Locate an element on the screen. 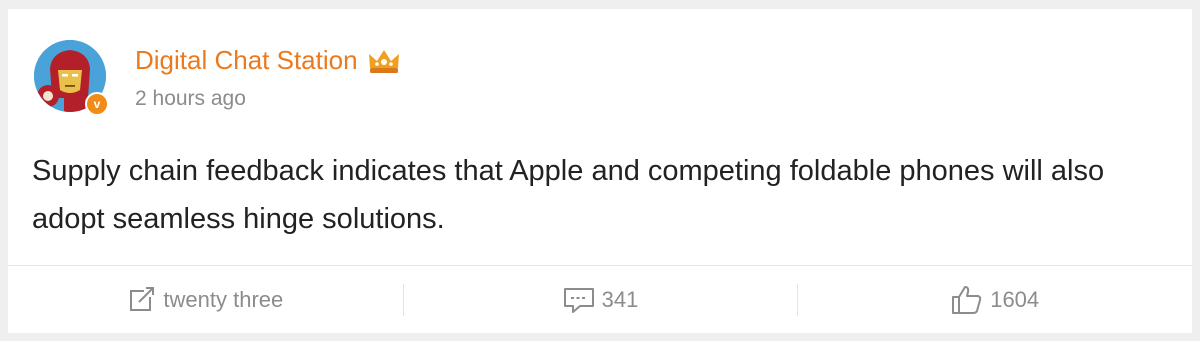 The height and width of the screenshot is (341, 1200). avatar: v is located at coordinates (71, 78).